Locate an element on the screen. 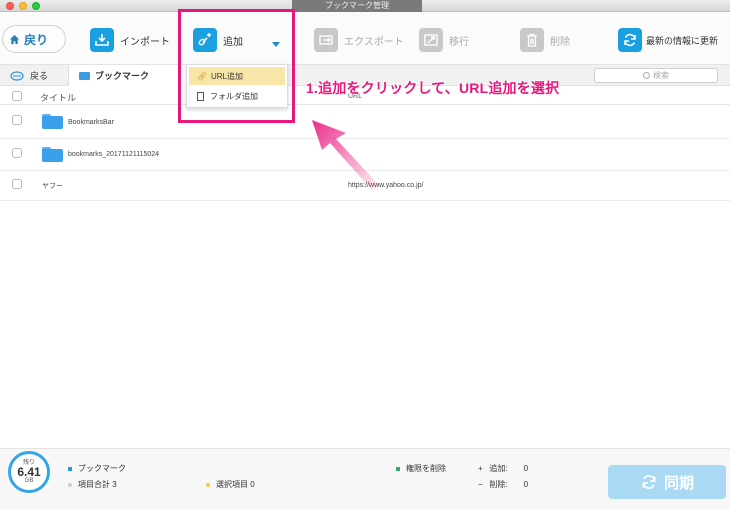 The height and width of the screenshot is (510, 730). legend-perm-delete: 権限を削除 is located at coordinates (421, 468).